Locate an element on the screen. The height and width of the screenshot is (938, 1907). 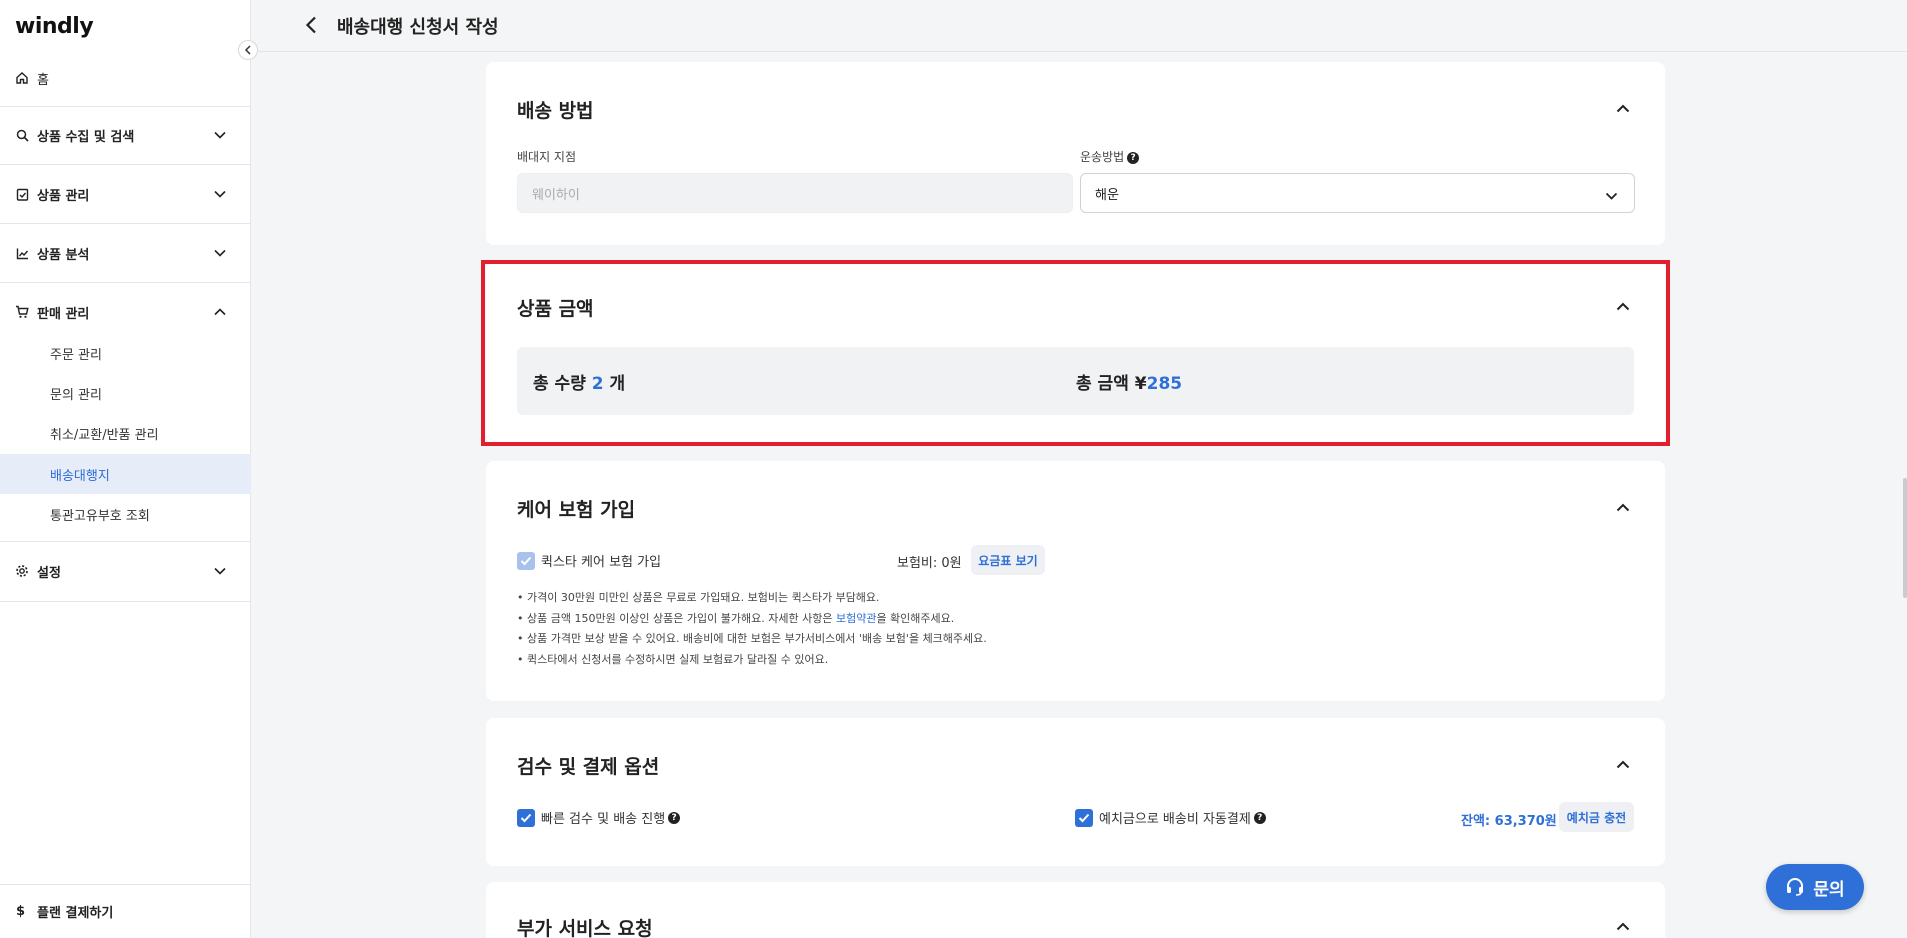
note-text: • 상품 금액 150만원 이상인 상품은 가입이 불가해요. 자세한 사항은 is located at coordinates (676, 618).